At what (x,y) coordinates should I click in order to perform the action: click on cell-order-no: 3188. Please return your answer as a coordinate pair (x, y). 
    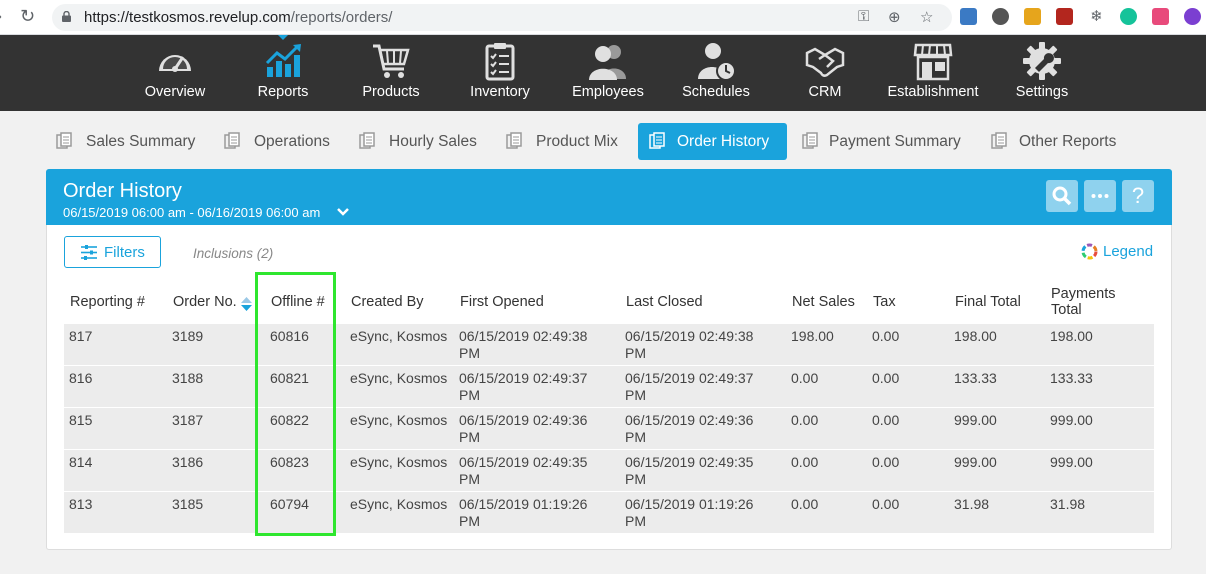
    Looking at the image, I should click on (188, 378).